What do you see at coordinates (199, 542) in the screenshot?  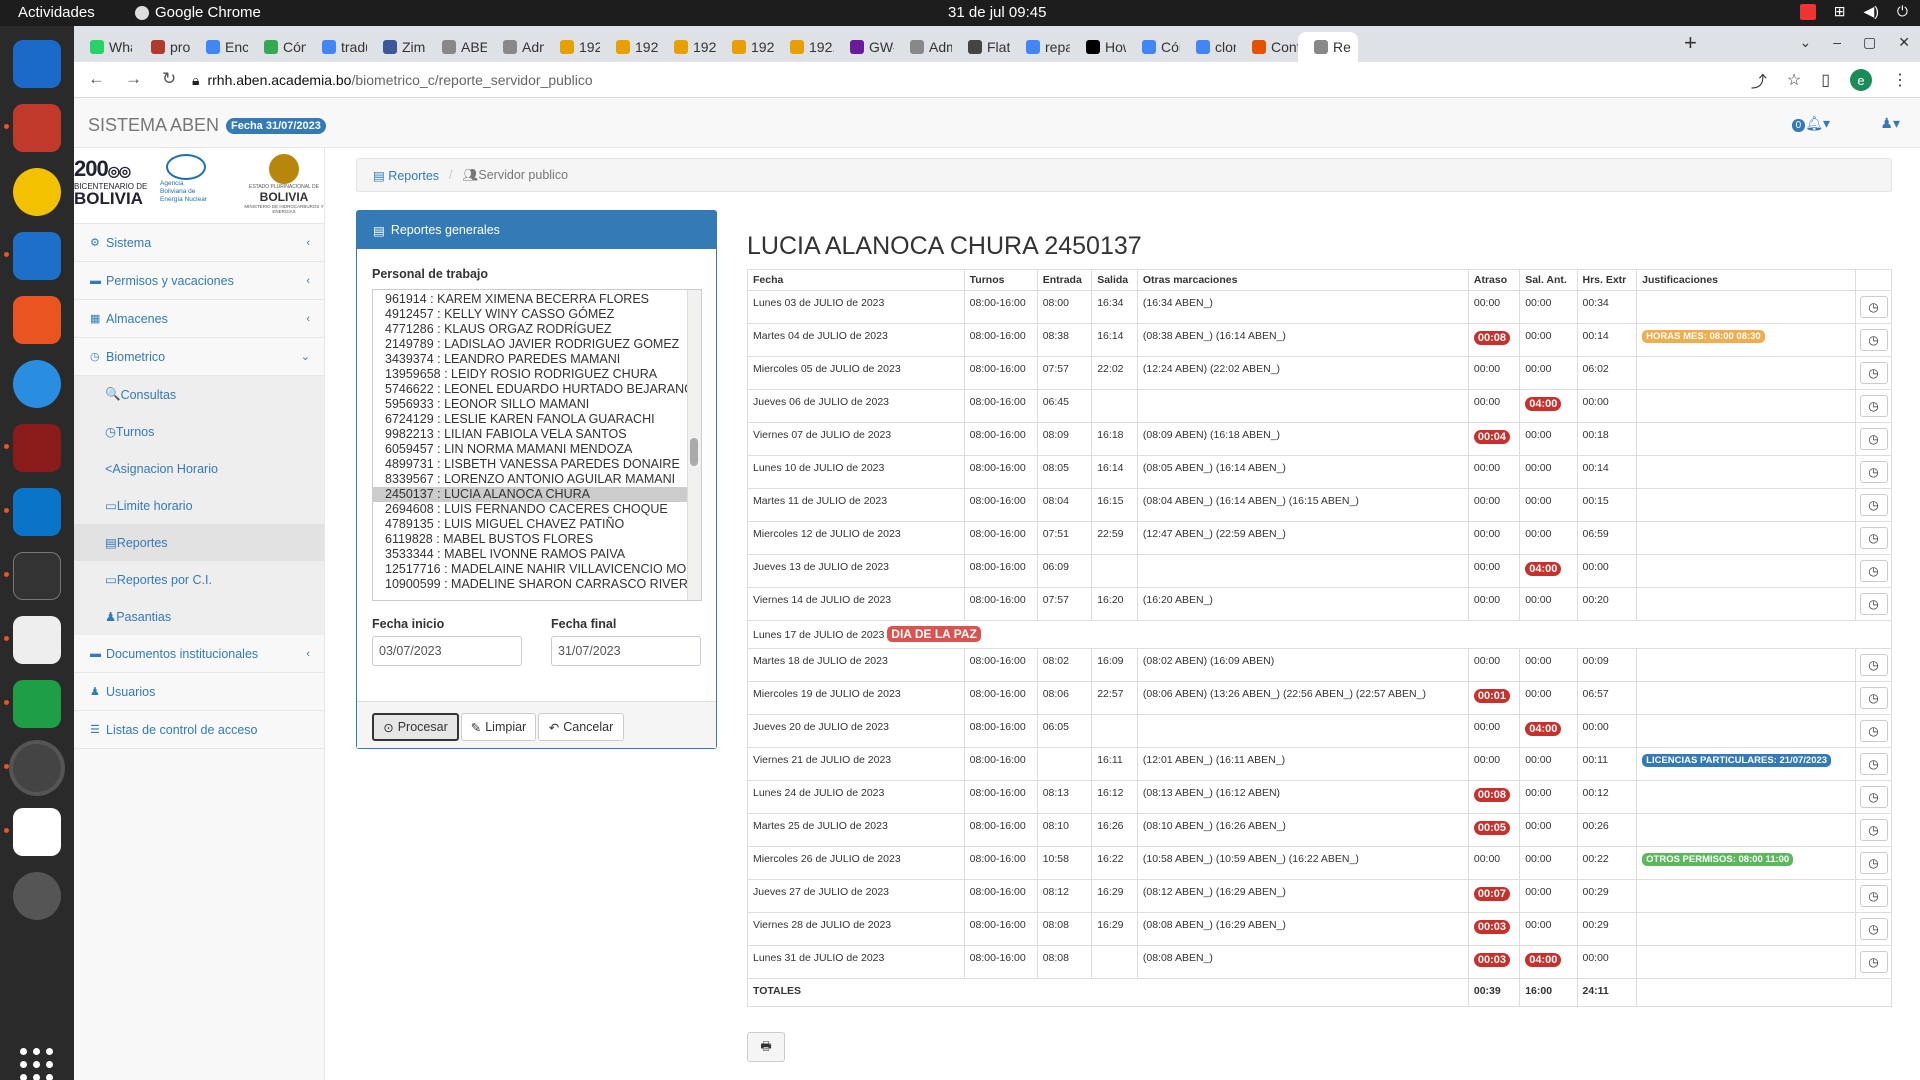 I see `subnav-item-reportes: ▤ Reportes` at bounding box center [199, 542].